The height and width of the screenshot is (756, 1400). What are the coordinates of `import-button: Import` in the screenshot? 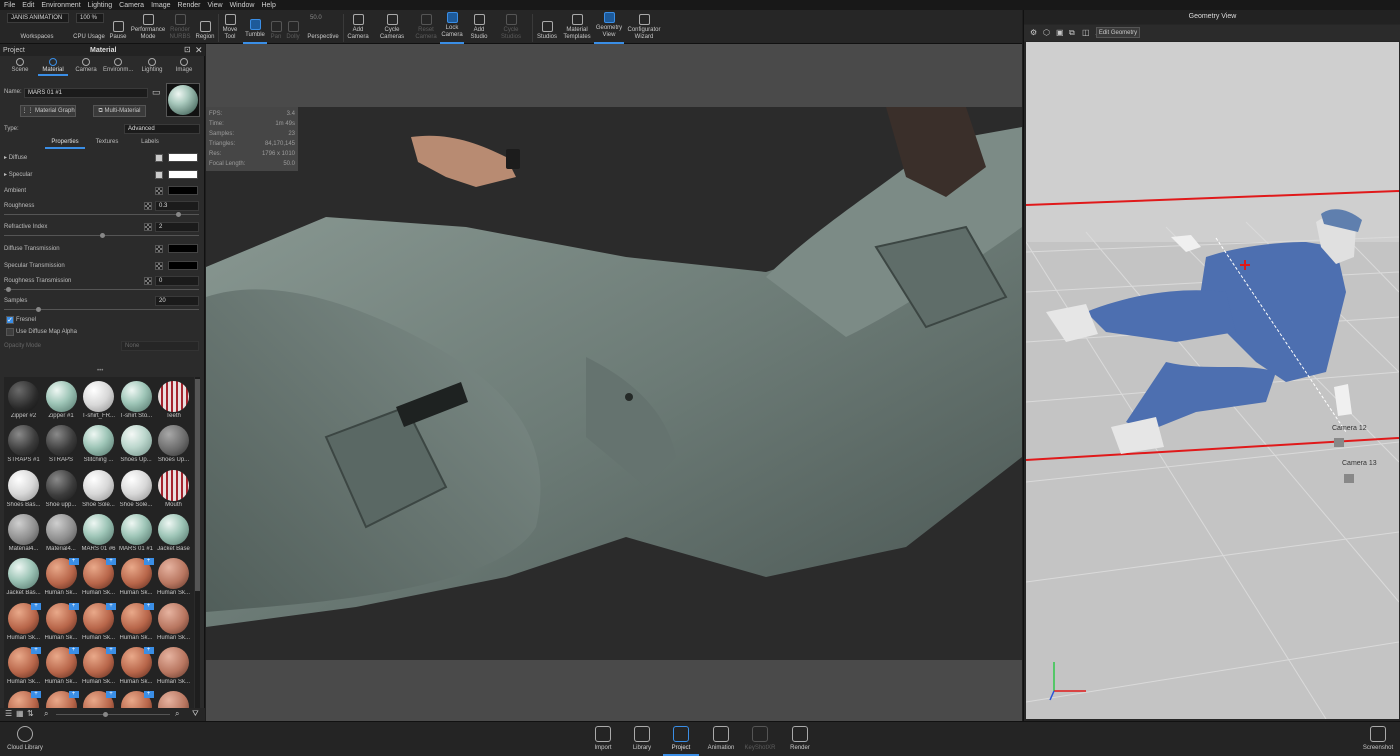 It's located at (603, 740).